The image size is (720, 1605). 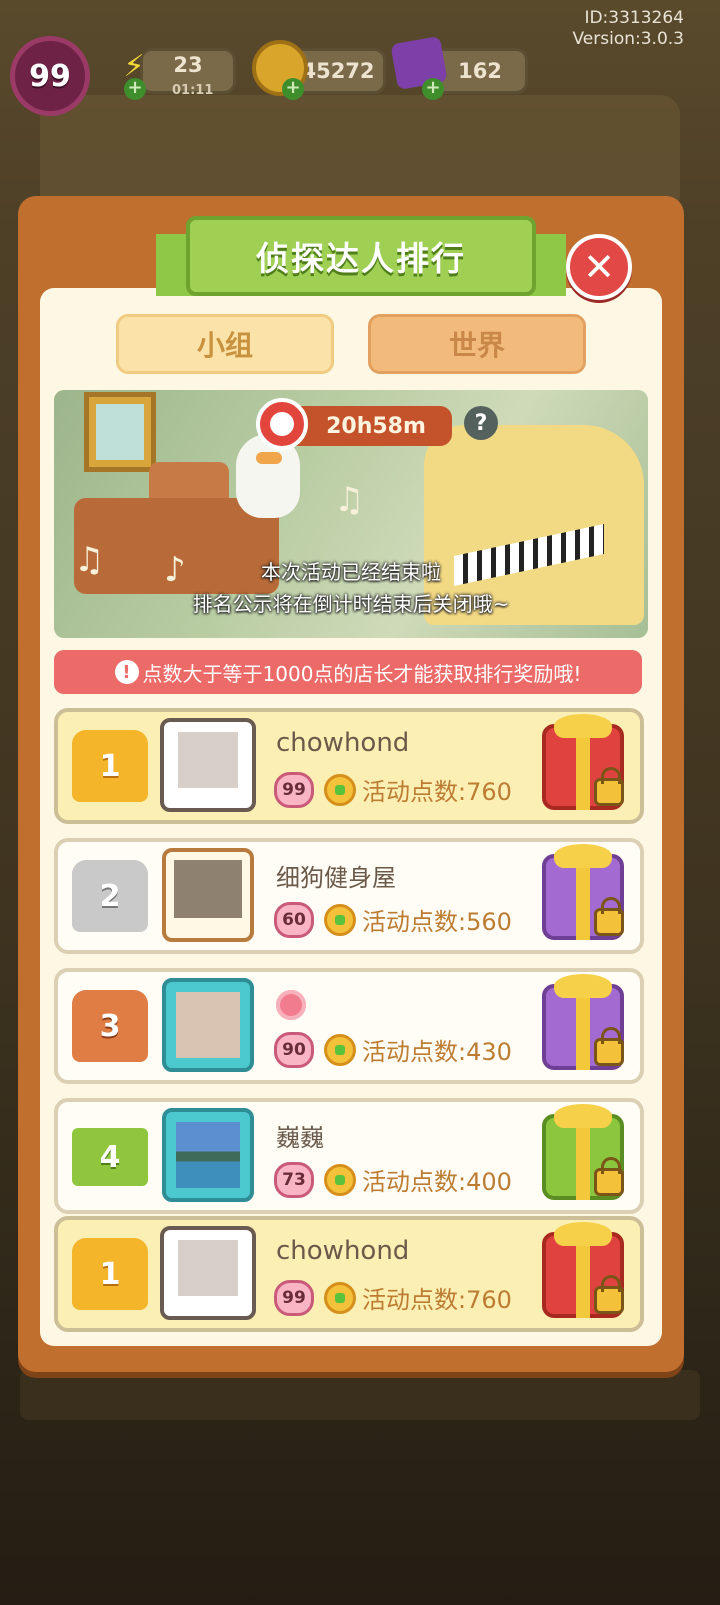 I want to click on leaderboard-row: 3 90 活动点数:430, so click(x=349, y=1026).